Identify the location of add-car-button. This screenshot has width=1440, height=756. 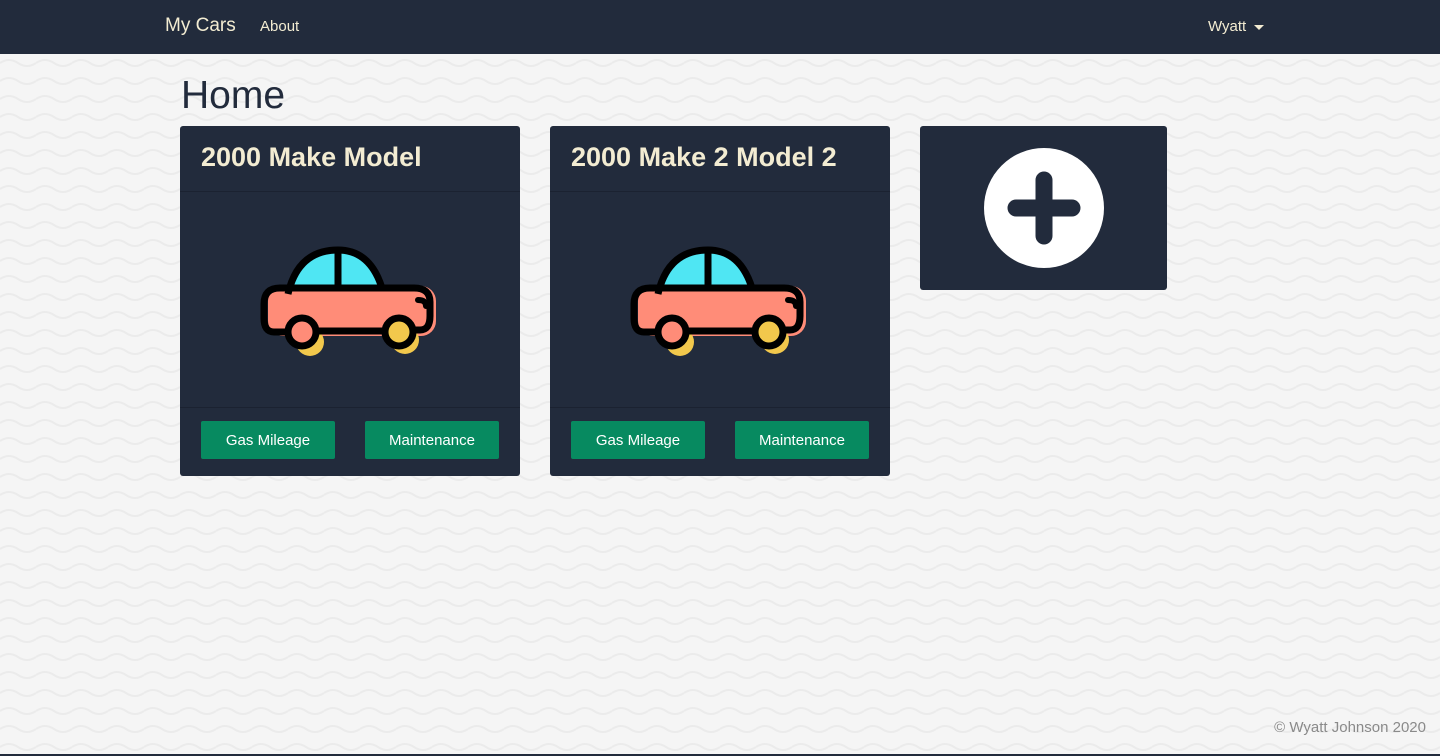
(1043, 208).